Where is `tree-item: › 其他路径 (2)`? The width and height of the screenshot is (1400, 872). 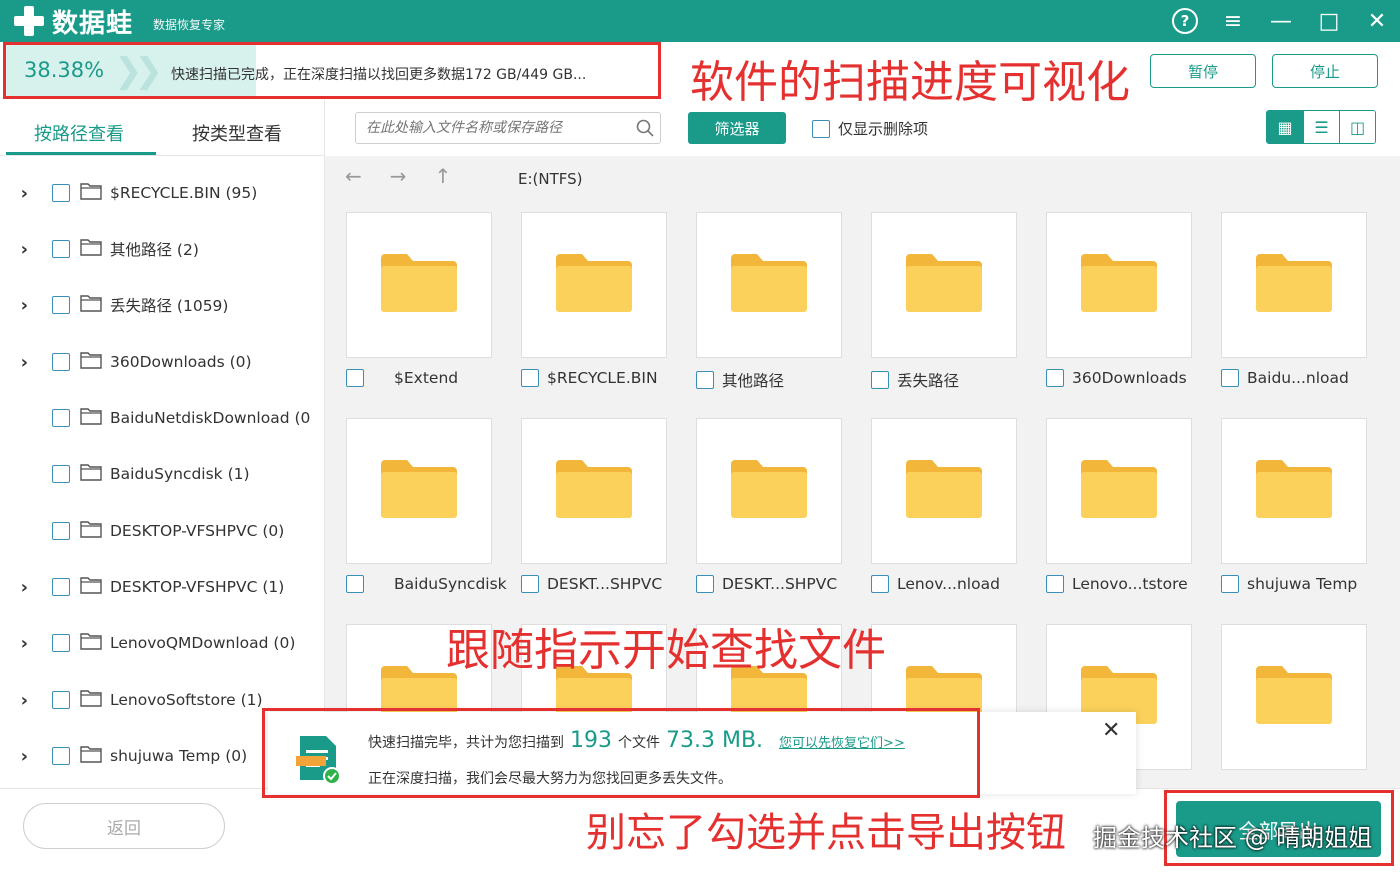 tree-item: › 其他路径 (2) is located at coordinates (99, 249).